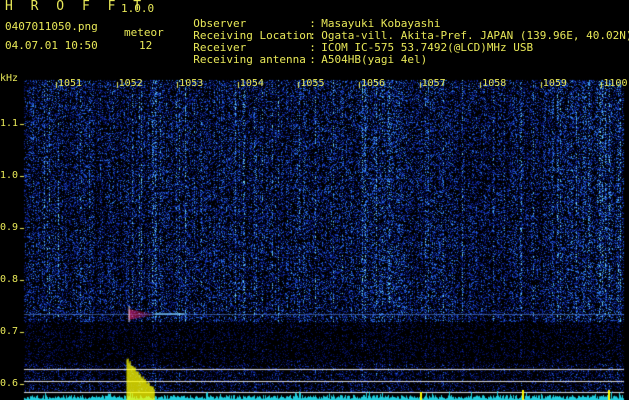  What do you see at coordinates (9, 124) in the screenshot?
I see `y-tick-label: 1.1` at bounding box center [9, 124].